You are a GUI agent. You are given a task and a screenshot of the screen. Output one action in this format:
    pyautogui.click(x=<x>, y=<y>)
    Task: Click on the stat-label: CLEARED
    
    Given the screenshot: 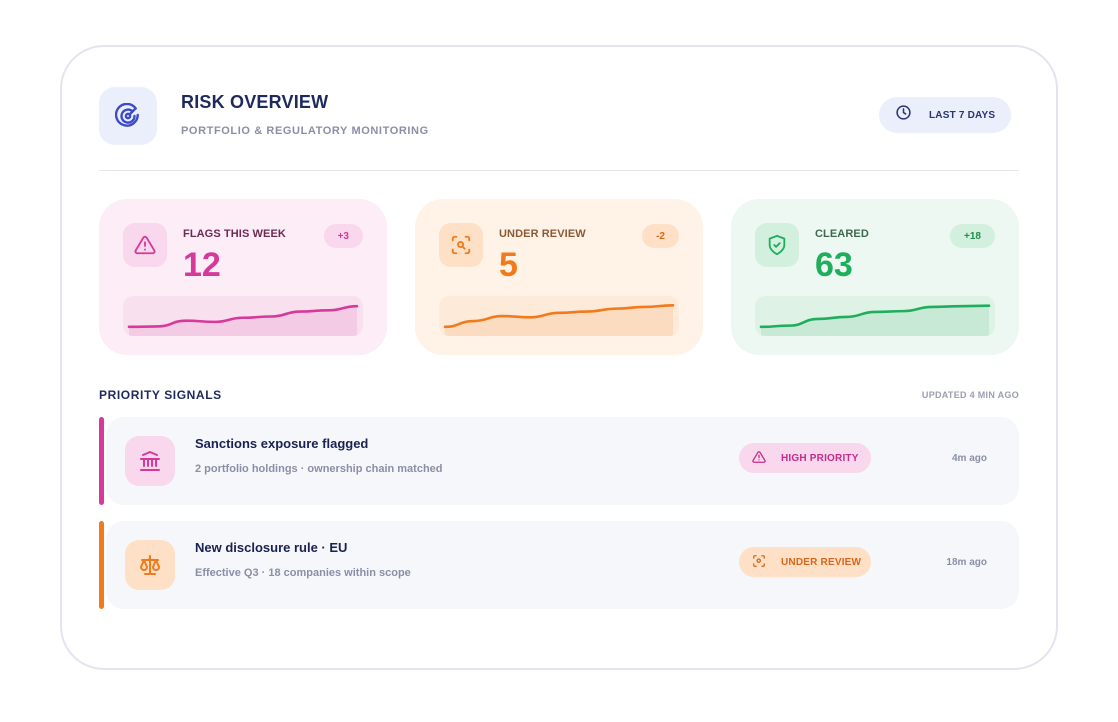 What is the action you would take?
    pyautogui.click(x=842, y=234)
    